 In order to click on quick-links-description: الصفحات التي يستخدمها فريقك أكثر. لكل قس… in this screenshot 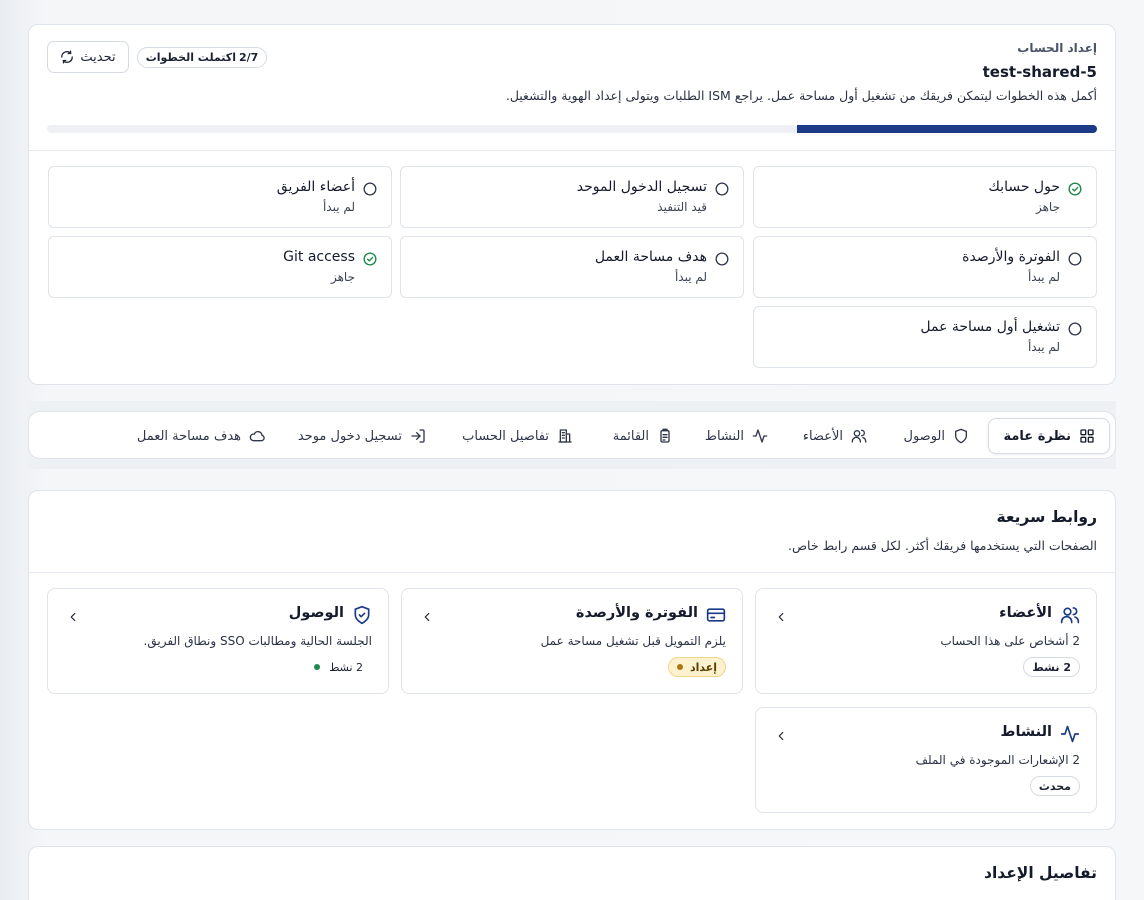, I will do `click(942, 545)`.